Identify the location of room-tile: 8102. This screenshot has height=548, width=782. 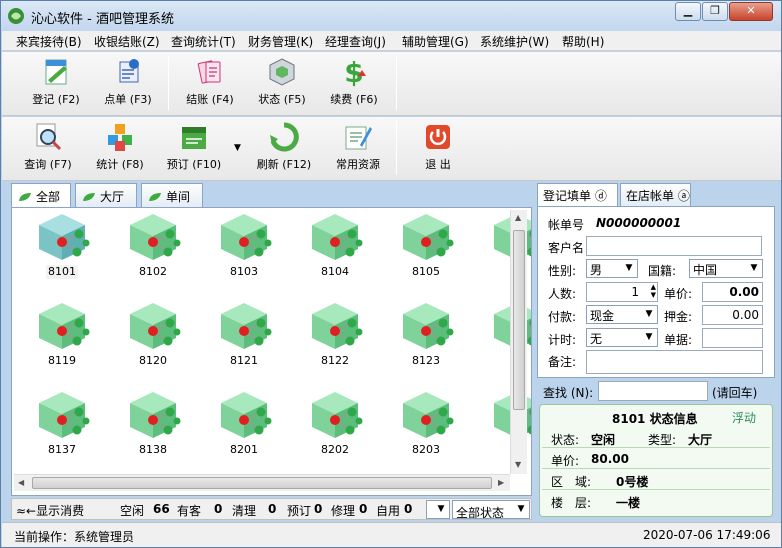
(153, 250).